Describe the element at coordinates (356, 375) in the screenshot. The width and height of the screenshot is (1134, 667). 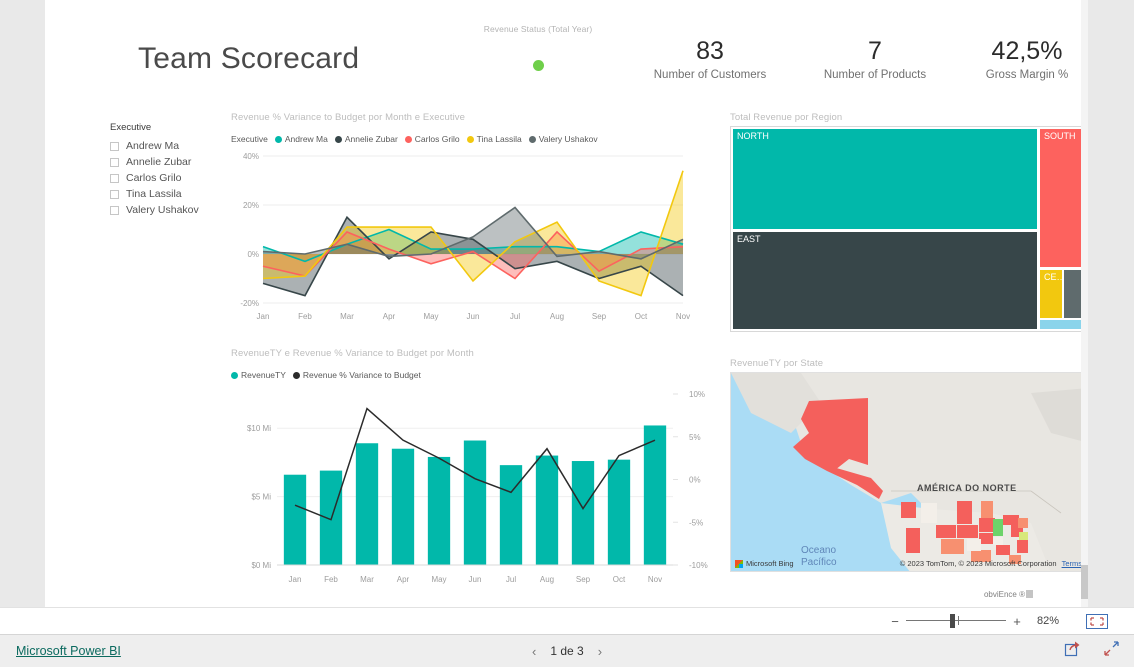
I see `legend-item-variance: Revenue % Variance to Budget` at that location.